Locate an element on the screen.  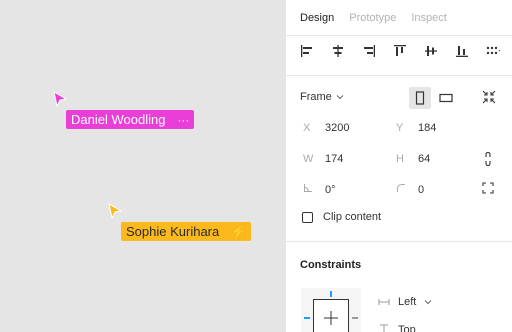
frame-dropdown: Frame is located at coordinates (322, 97).